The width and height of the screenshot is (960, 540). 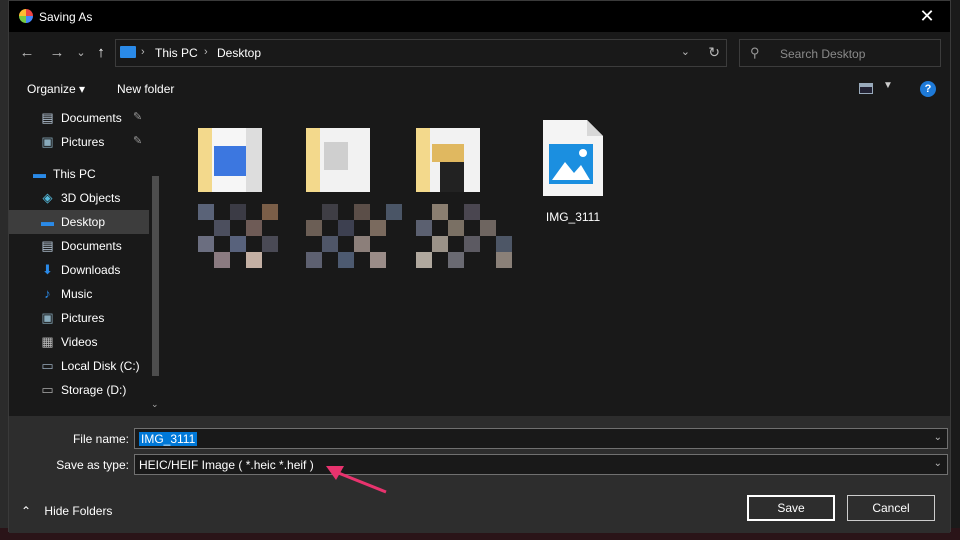 I want to click on save-type-value: HEIC/HEIF Image ( *.heic *.heif ), so click(x=226, y=465).